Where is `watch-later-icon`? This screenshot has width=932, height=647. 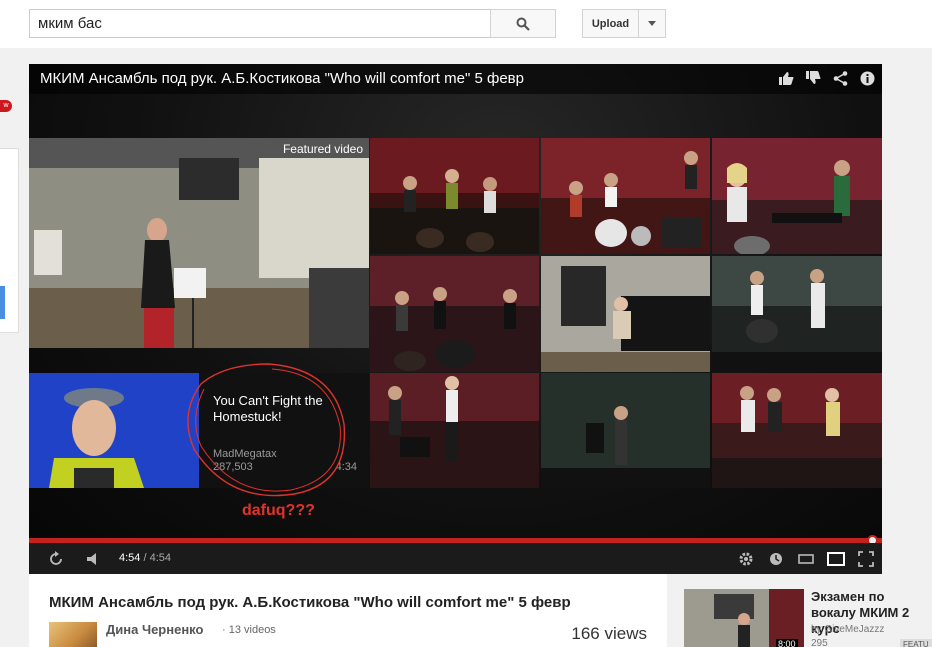 watch-later-icon is located at coordinates (776, 559).